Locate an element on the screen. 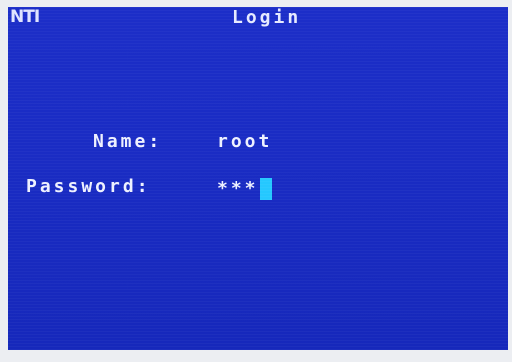 The width and height of the screenshot is (512, 362). password-label: Password: is located at coordinates (88, 186).